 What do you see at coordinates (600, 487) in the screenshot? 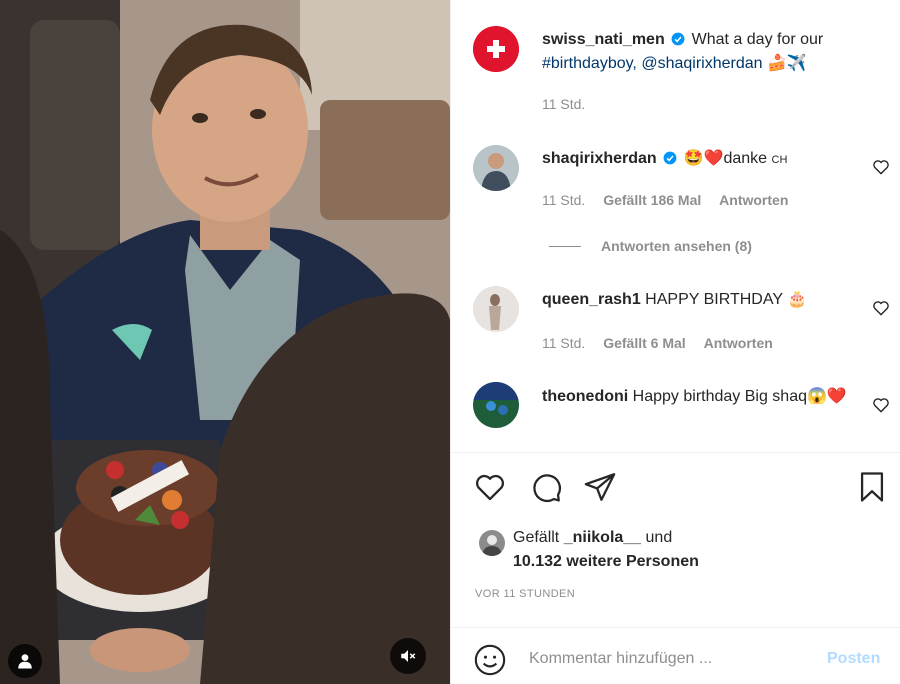
I see `paper-plane-icon` at bounding box center [600, 487].